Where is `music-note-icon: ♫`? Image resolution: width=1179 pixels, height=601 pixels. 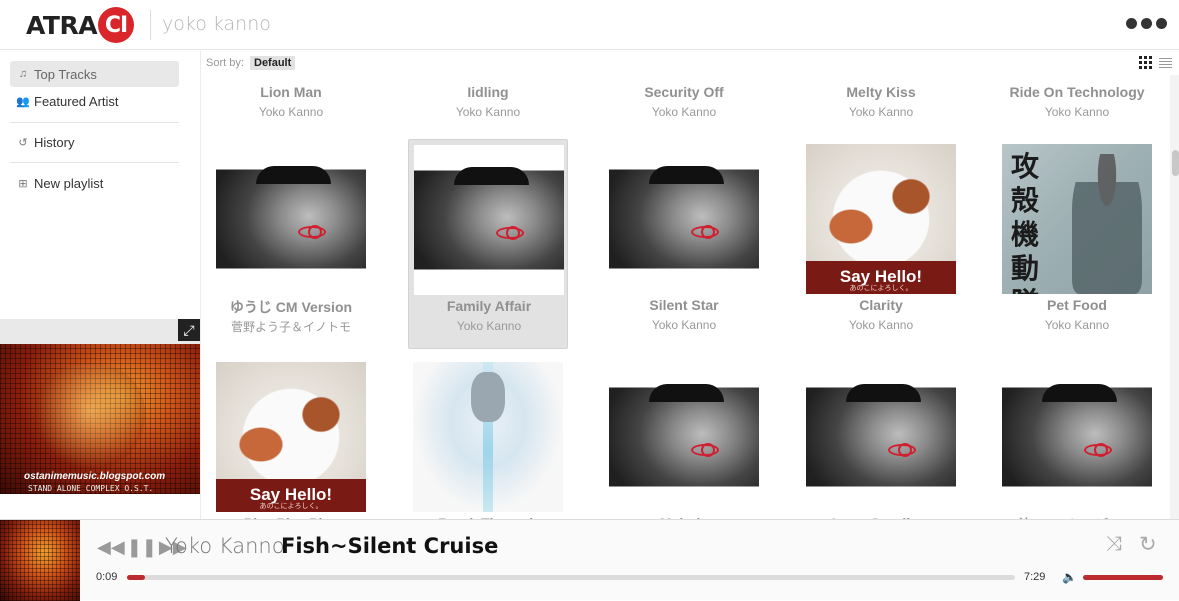
music-note-icon: ♫ is located at coordinates (23, 74).